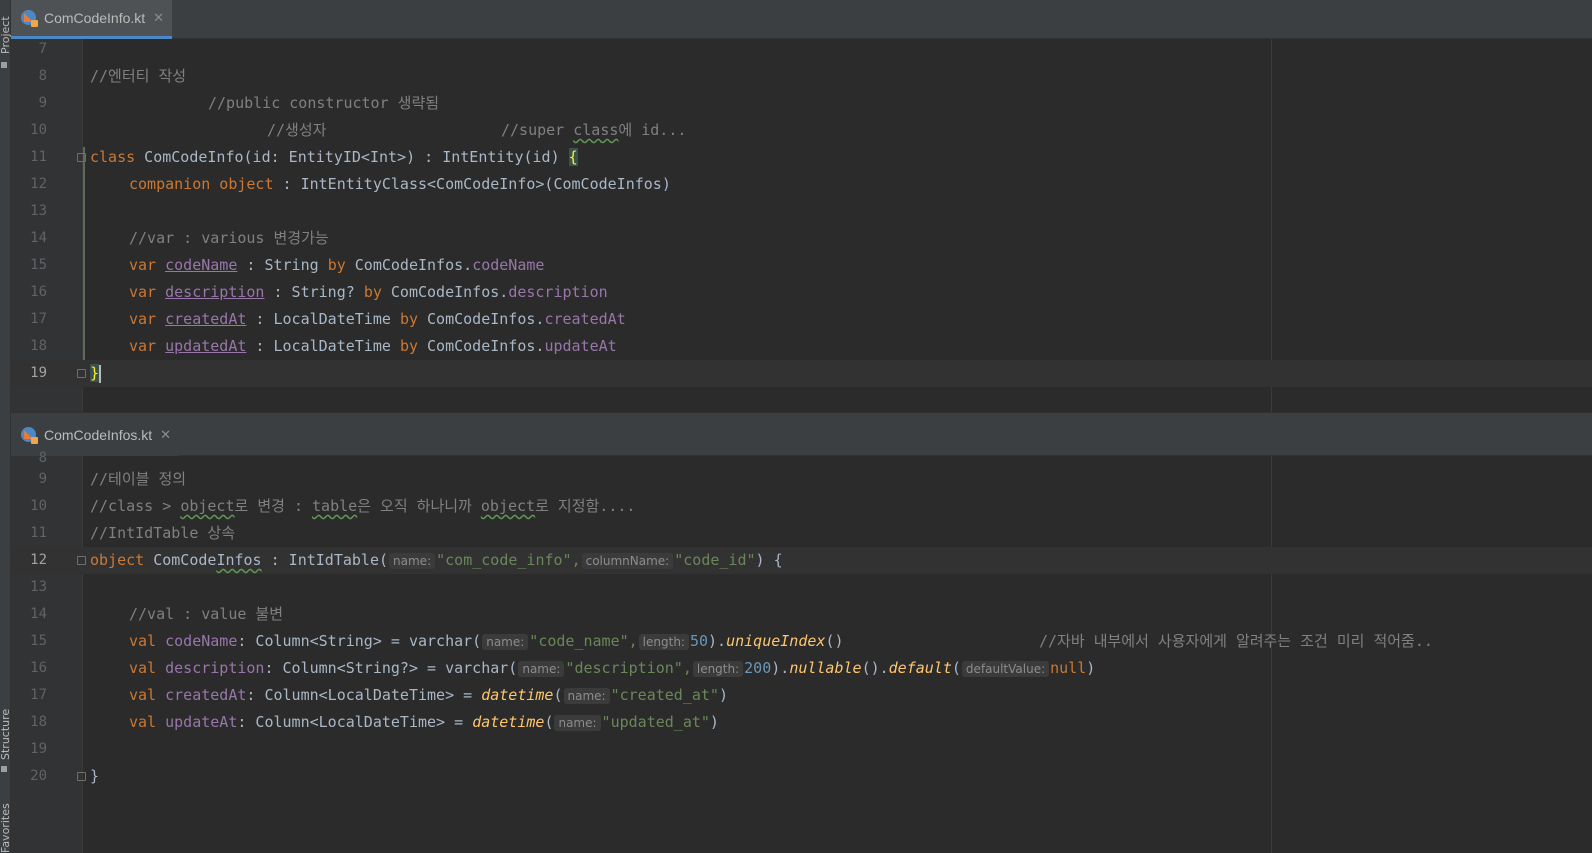  Describe the element at coordinates (1005, 669) in the screenshot. I see `parameter-hint: defaultValue:` at that location.